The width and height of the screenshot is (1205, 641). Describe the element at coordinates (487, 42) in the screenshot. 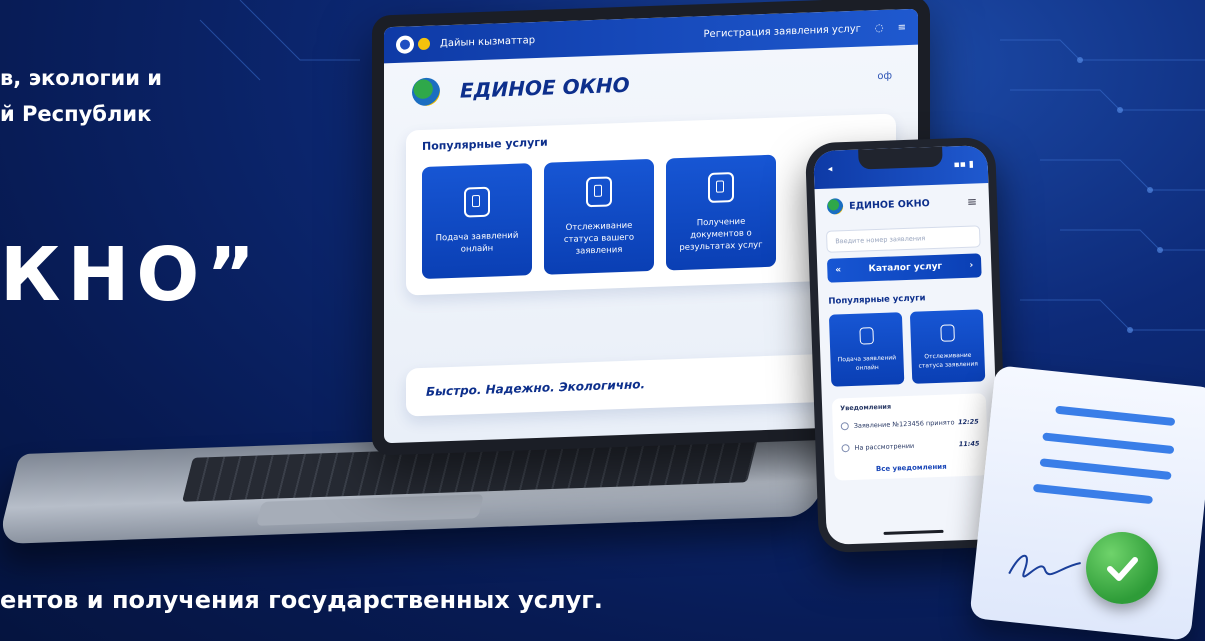

I see `topbar-services-link: Дайын кызматтар` at that location.